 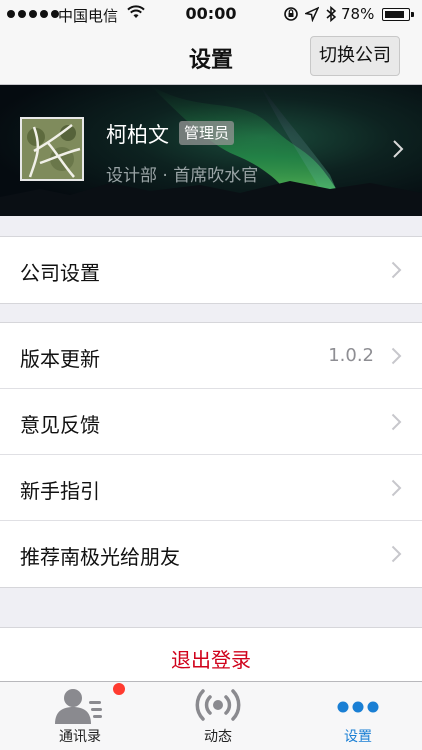 I want to click on battery-percent: 78%, so click(x=358, y=14).